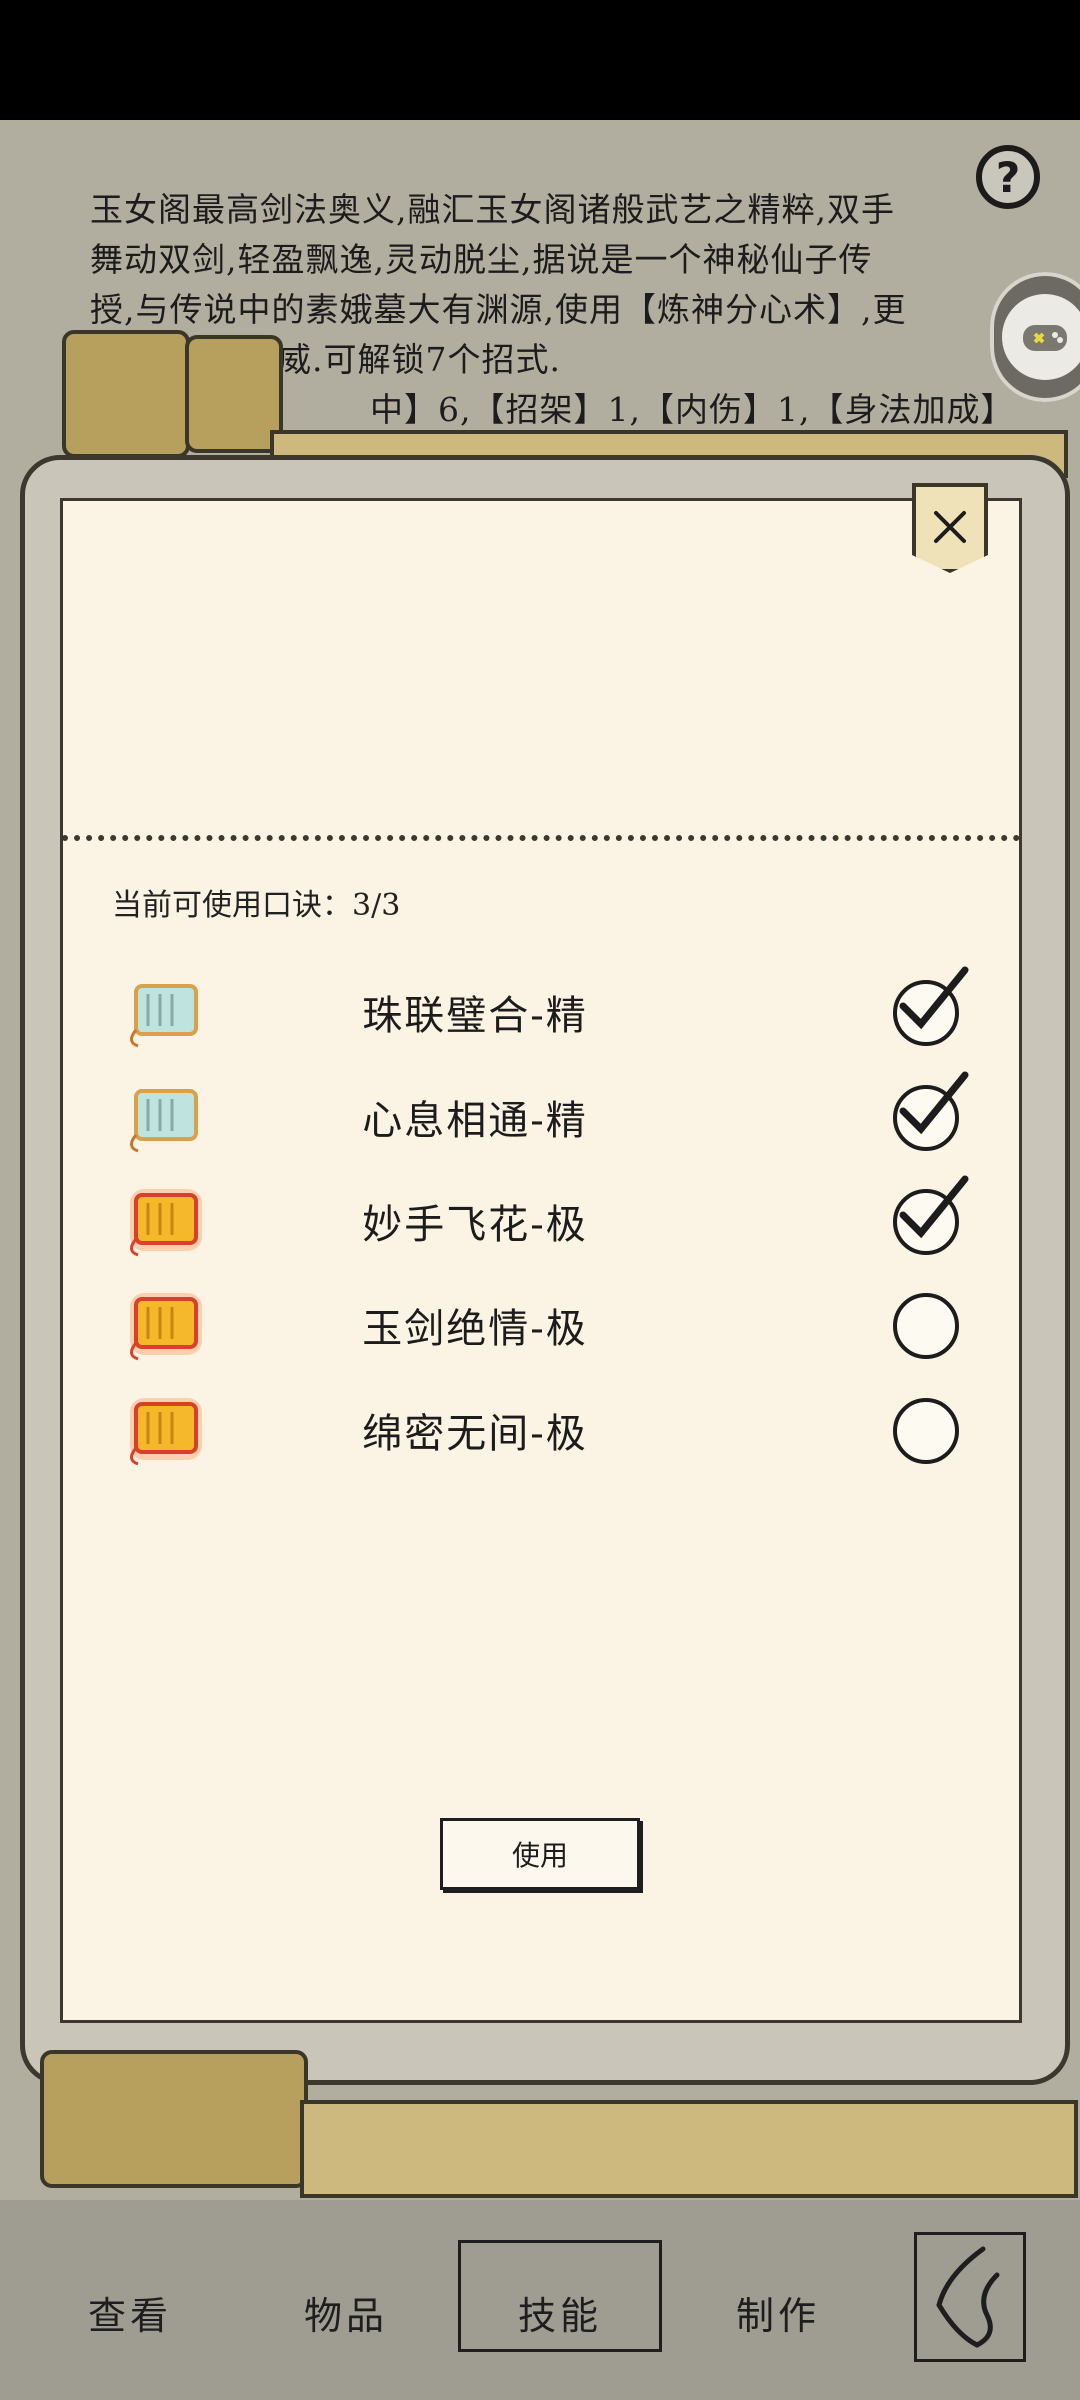 The image size is (1080, 2400). What do you see at coordinates (174, 2119) in the screenshot?
I see `scroll-roll-bottom` at bounding box center [174, 2119].